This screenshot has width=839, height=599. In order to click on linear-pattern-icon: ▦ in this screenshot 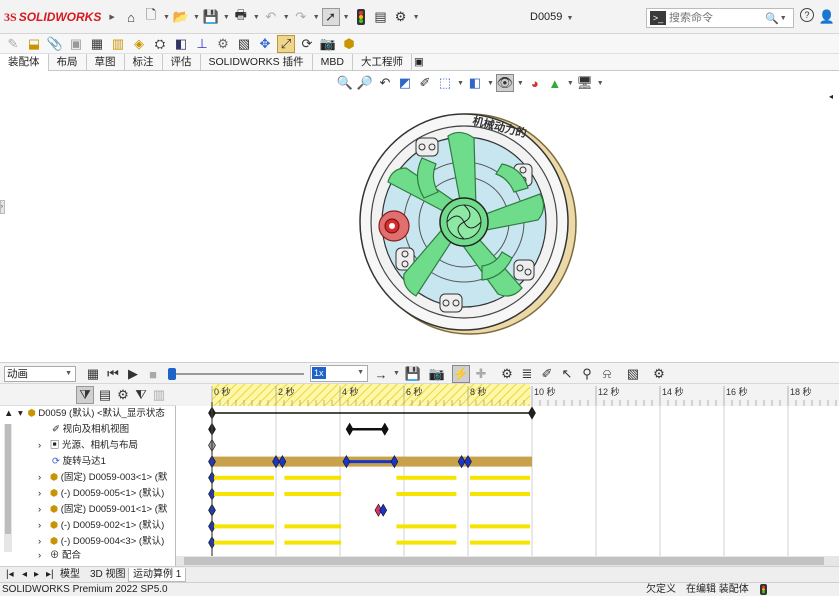, I will do `click(97, 44)`.